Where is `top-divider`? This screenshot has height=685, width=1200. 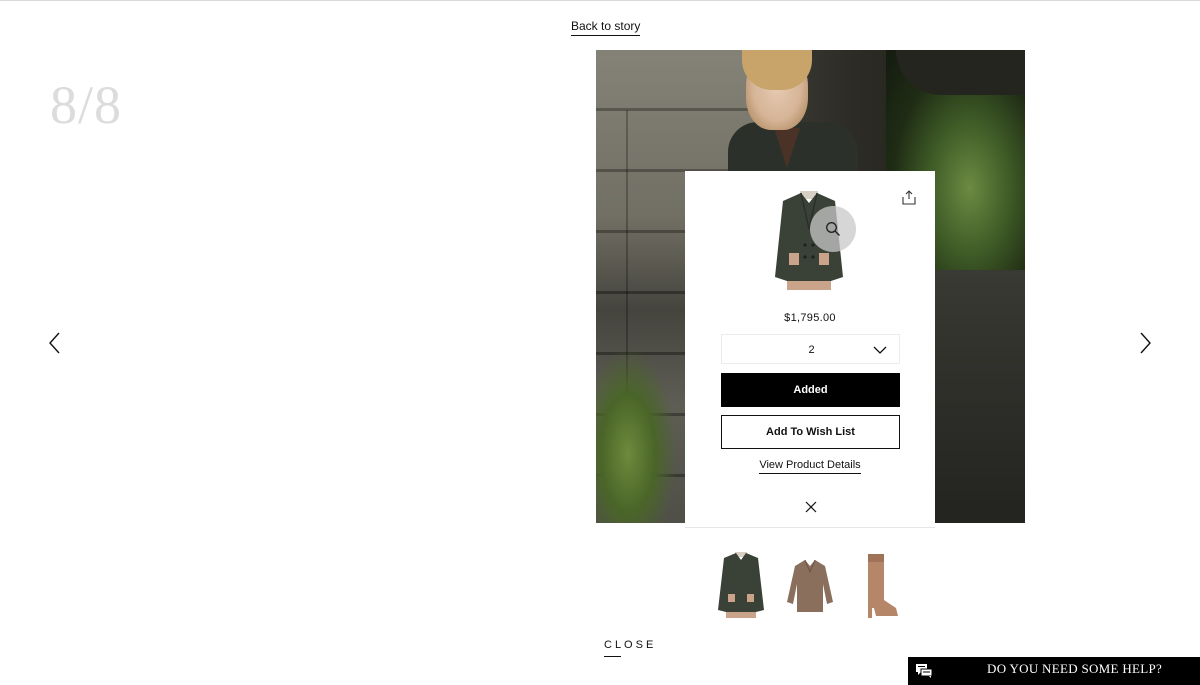 top-divider is located at coordinates (600, 0).